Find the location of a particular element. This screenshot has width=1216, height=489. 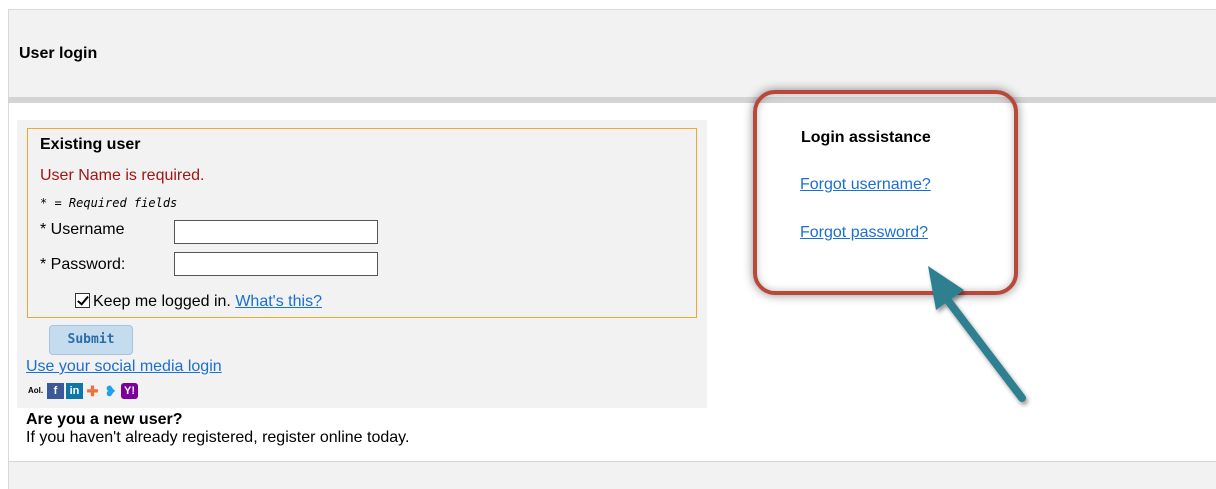

new-user-heading: Are you a new user? is located at coordinates (104, 419).